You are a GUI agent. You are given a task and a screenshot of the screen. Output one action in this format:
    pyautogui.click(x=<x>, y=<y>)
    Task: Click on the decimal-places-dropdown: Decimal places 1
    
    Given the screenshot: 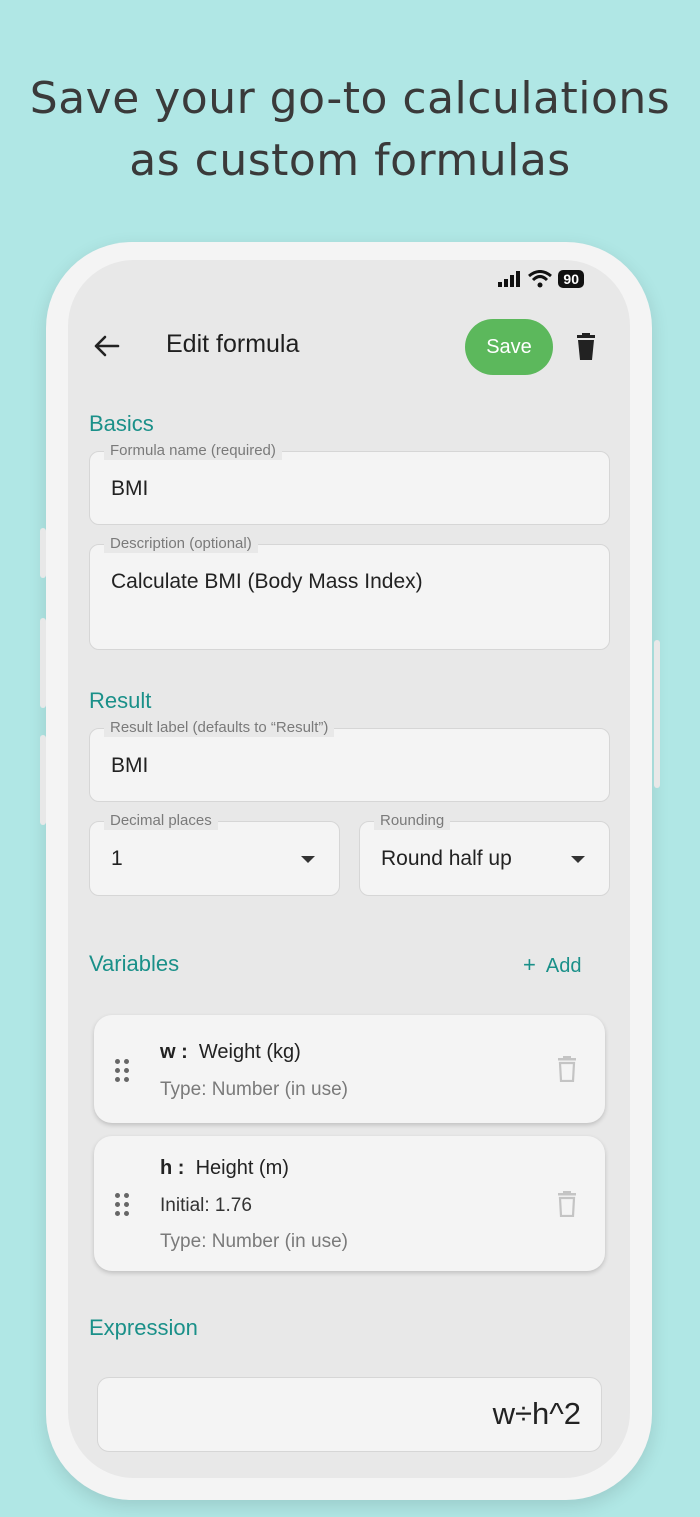 What is the action you would take?
    pyautogui.click(x=214, y=854)
    